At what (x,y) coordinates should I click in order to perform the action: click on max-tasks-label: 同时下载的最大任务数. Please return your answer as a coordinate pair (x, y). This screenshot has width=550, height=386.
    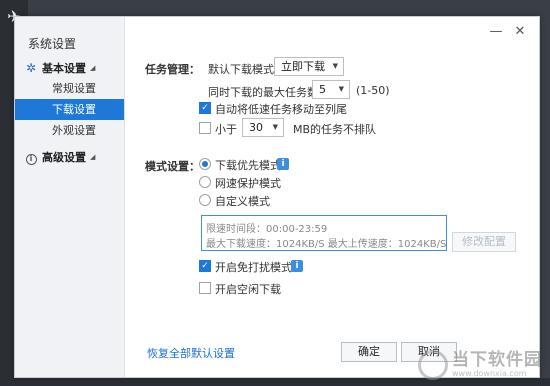
    Looking at the image, I should click on (263, 92).